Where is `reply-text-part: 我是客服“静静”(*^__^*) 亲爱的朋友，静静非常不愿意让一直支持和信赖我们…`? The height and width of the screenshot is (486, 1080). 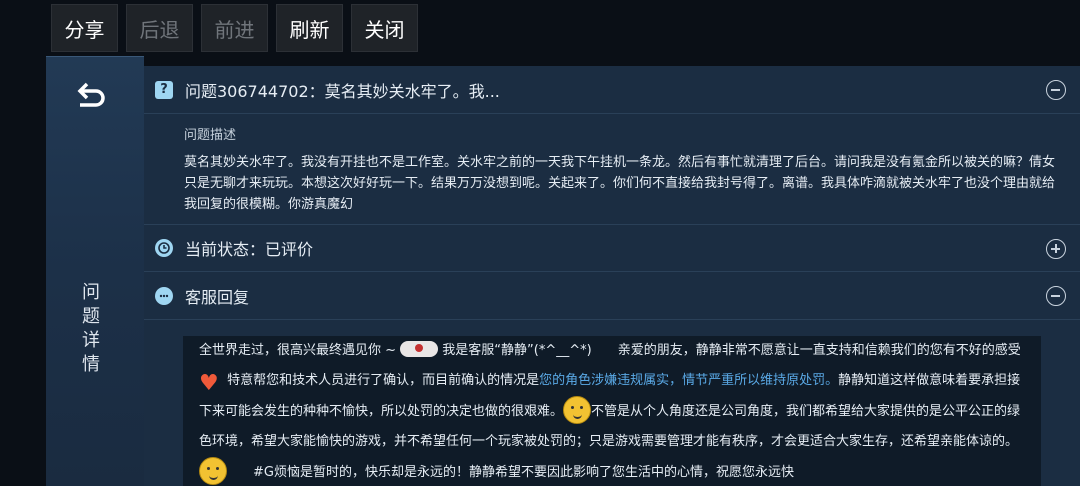
reply-text-part: 我是客服“静静”(*^__^*) 亲爱的朋友，静静非常不愿意让一直支持和信赖我们… is located at coordinates (729, 350).